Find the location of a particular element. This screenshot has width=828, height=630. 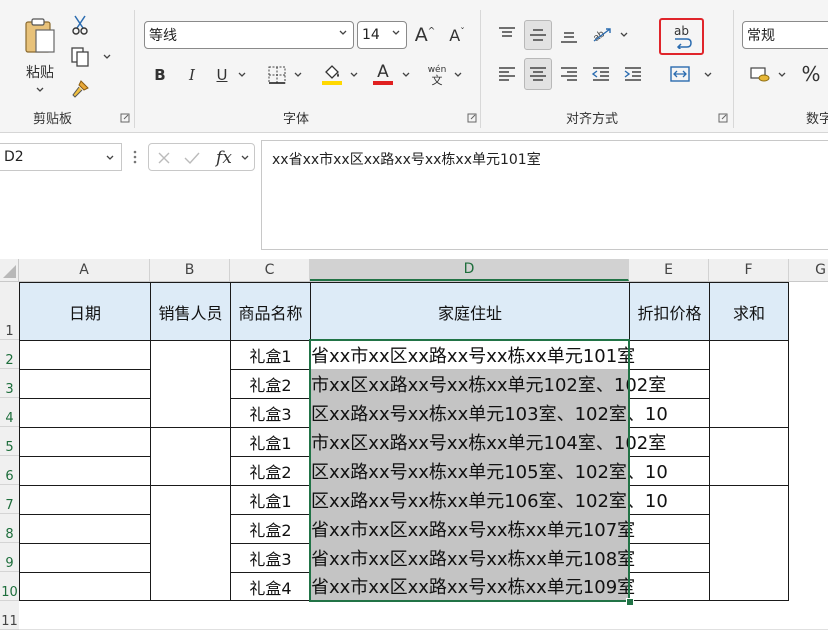

header-cell-date: 日期 is located at coordinates (85, 311).